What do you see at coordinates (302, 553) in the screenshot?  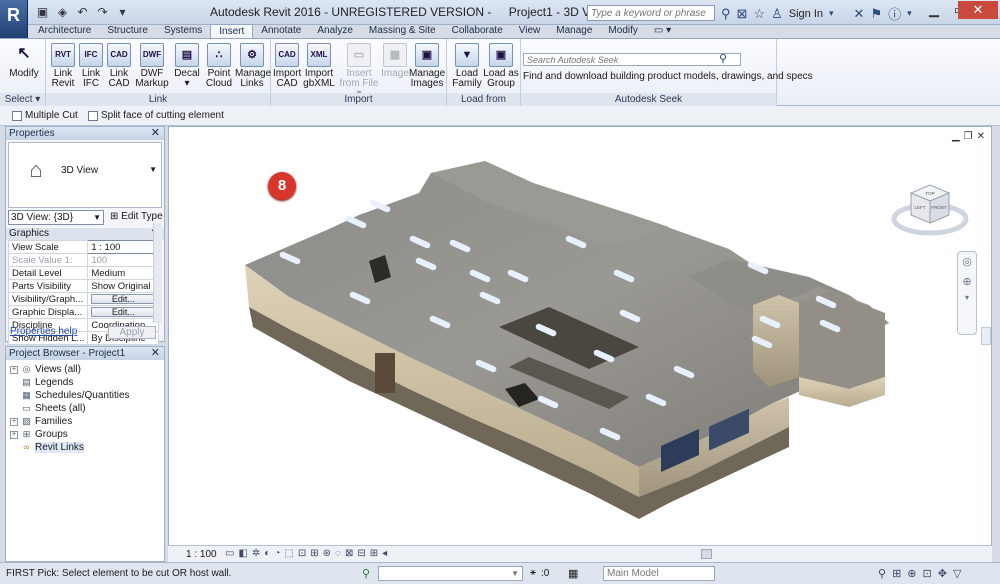 I see `crop-region-icon: ⊡` at bounding box center [302, 553].